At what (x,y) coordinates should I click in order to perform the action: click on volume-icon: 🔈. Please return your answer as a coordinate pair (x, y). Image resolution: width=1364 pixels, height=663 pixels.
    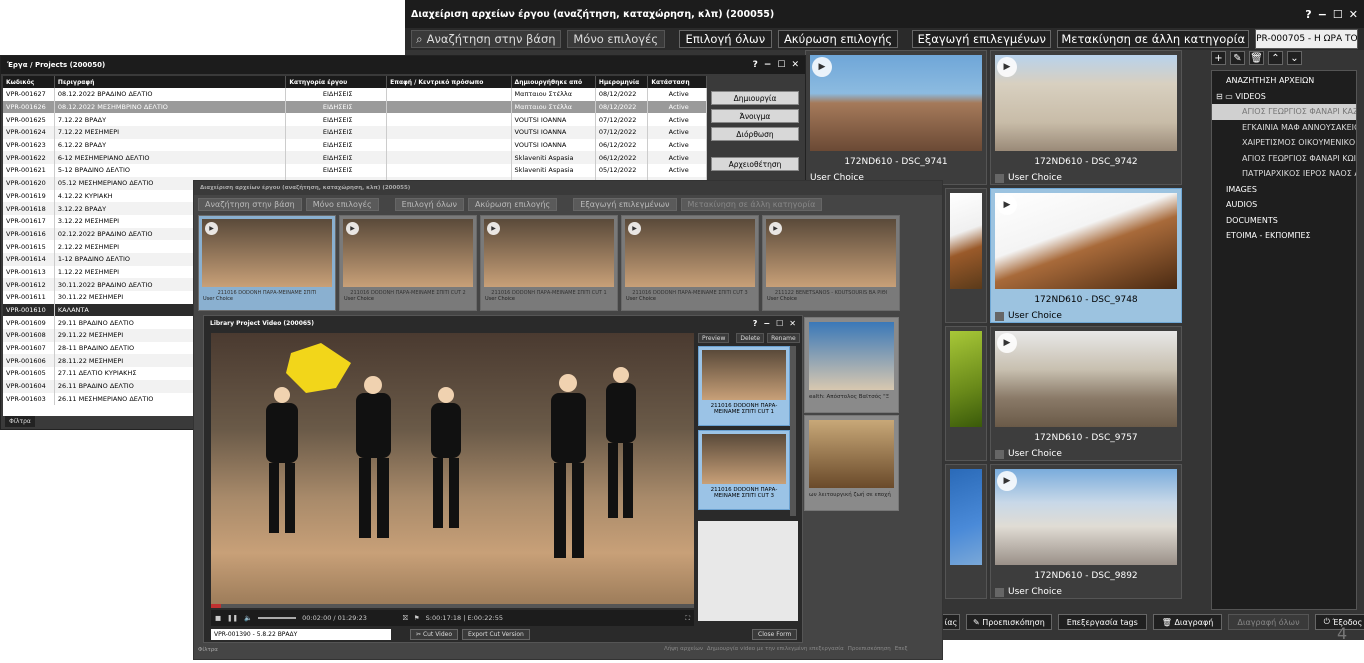
    Looking at the image, I should click on (248, 618).